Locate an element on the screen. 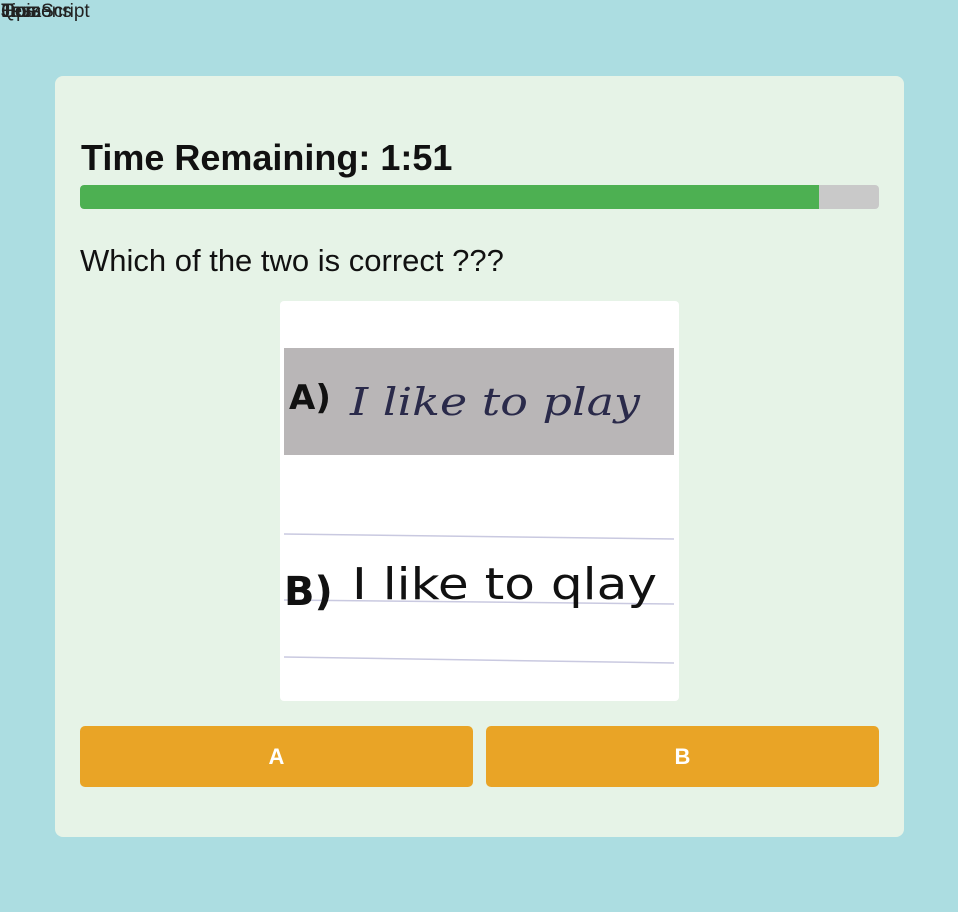 This screenshot has width=958, height=912. overlap-label-2: Lessons is located at coordinates (36, 11).